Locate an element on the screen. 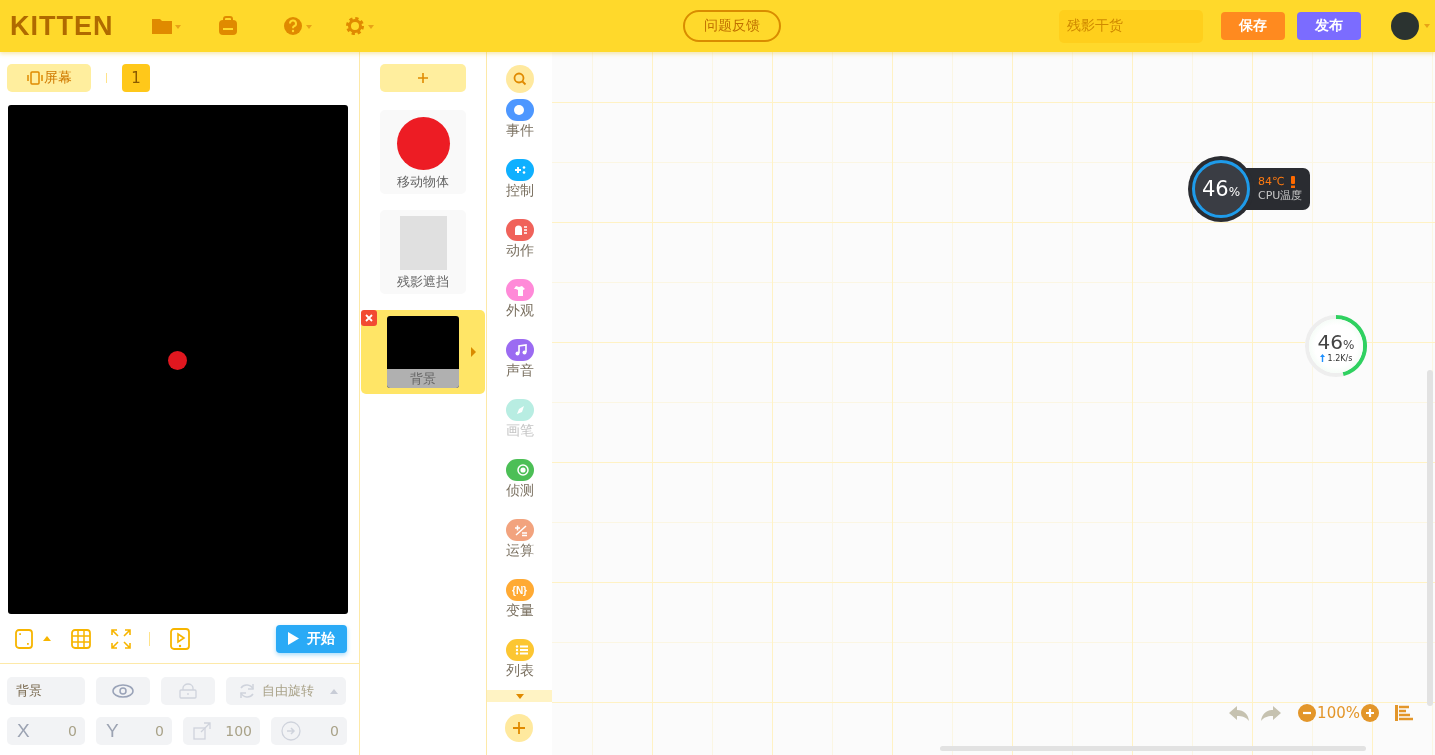 The height and width of the screenshot is (755, 1435). app-logo: KITTEN is located at coordinates (62, 26).